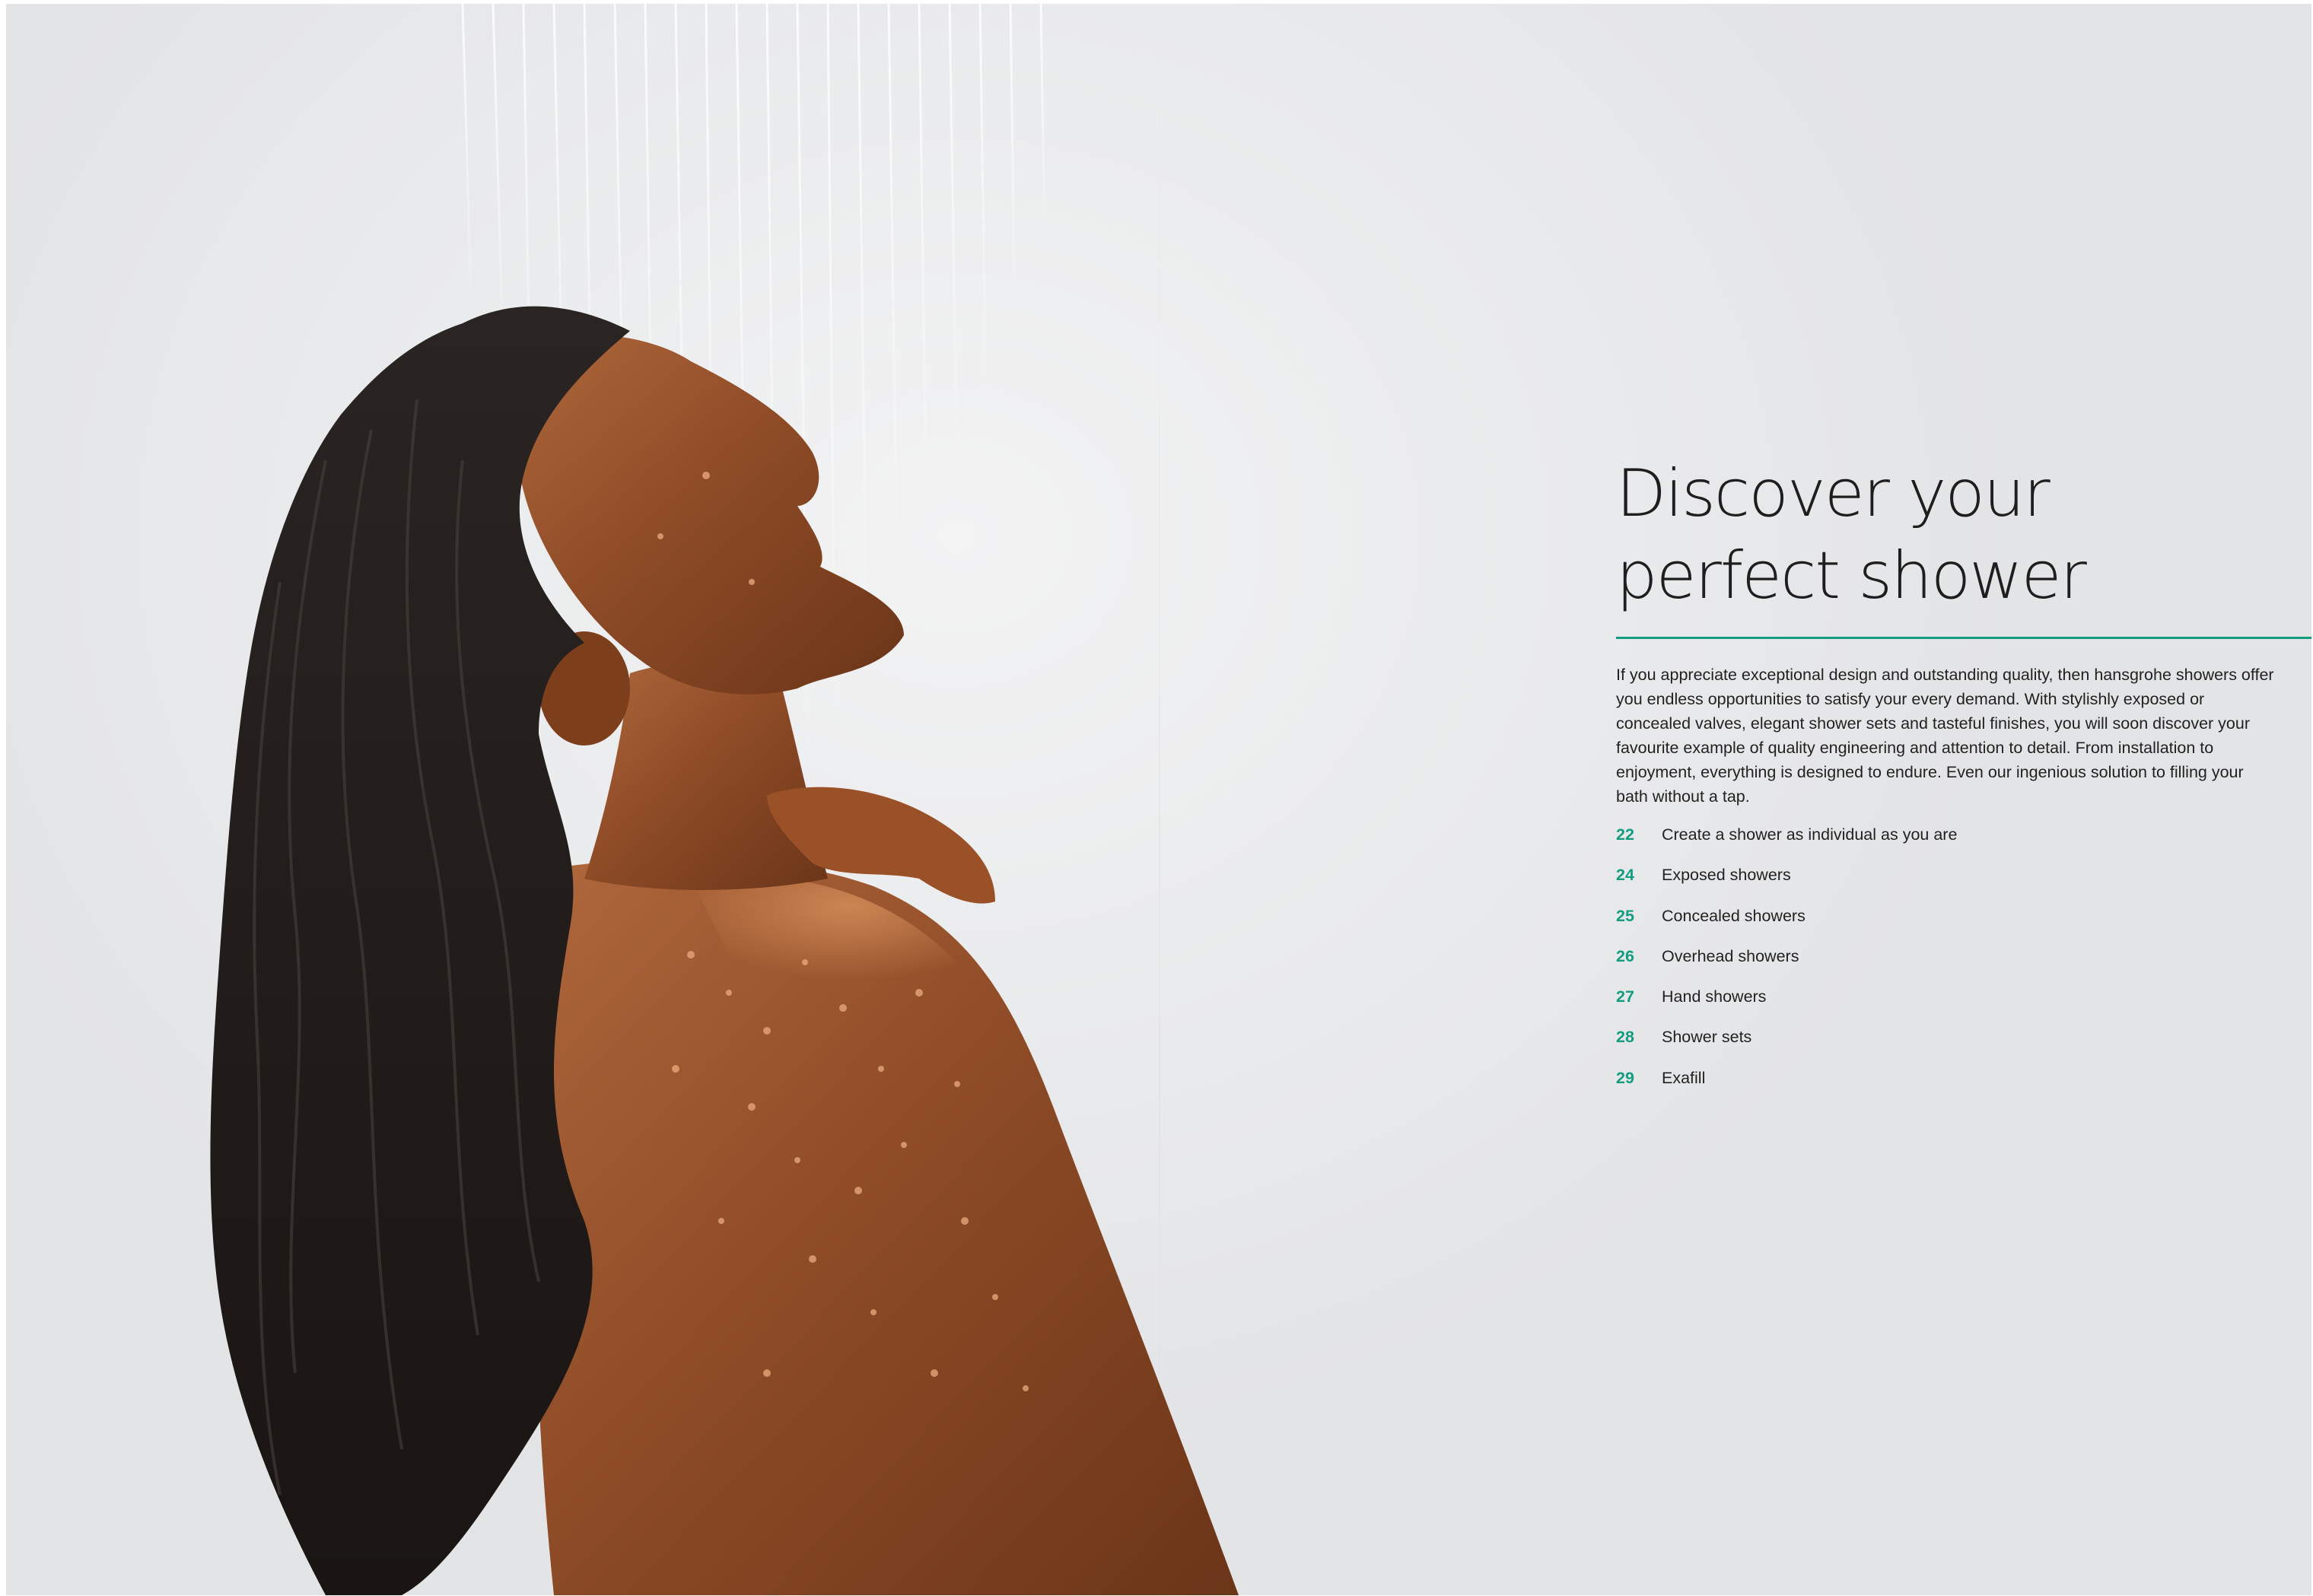  What do you see at coordinates (1625, 996) in the screenshot?
I see `contents-page-number: 27` at bounding box center [1625, 996].